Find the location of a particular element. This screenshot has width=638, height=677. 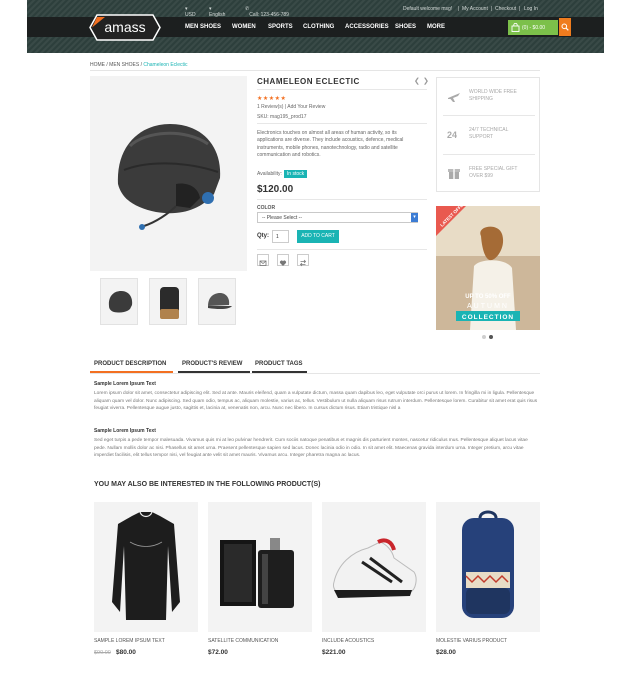

color-select: -- Please Select -- is located at coordinates (337, 217).